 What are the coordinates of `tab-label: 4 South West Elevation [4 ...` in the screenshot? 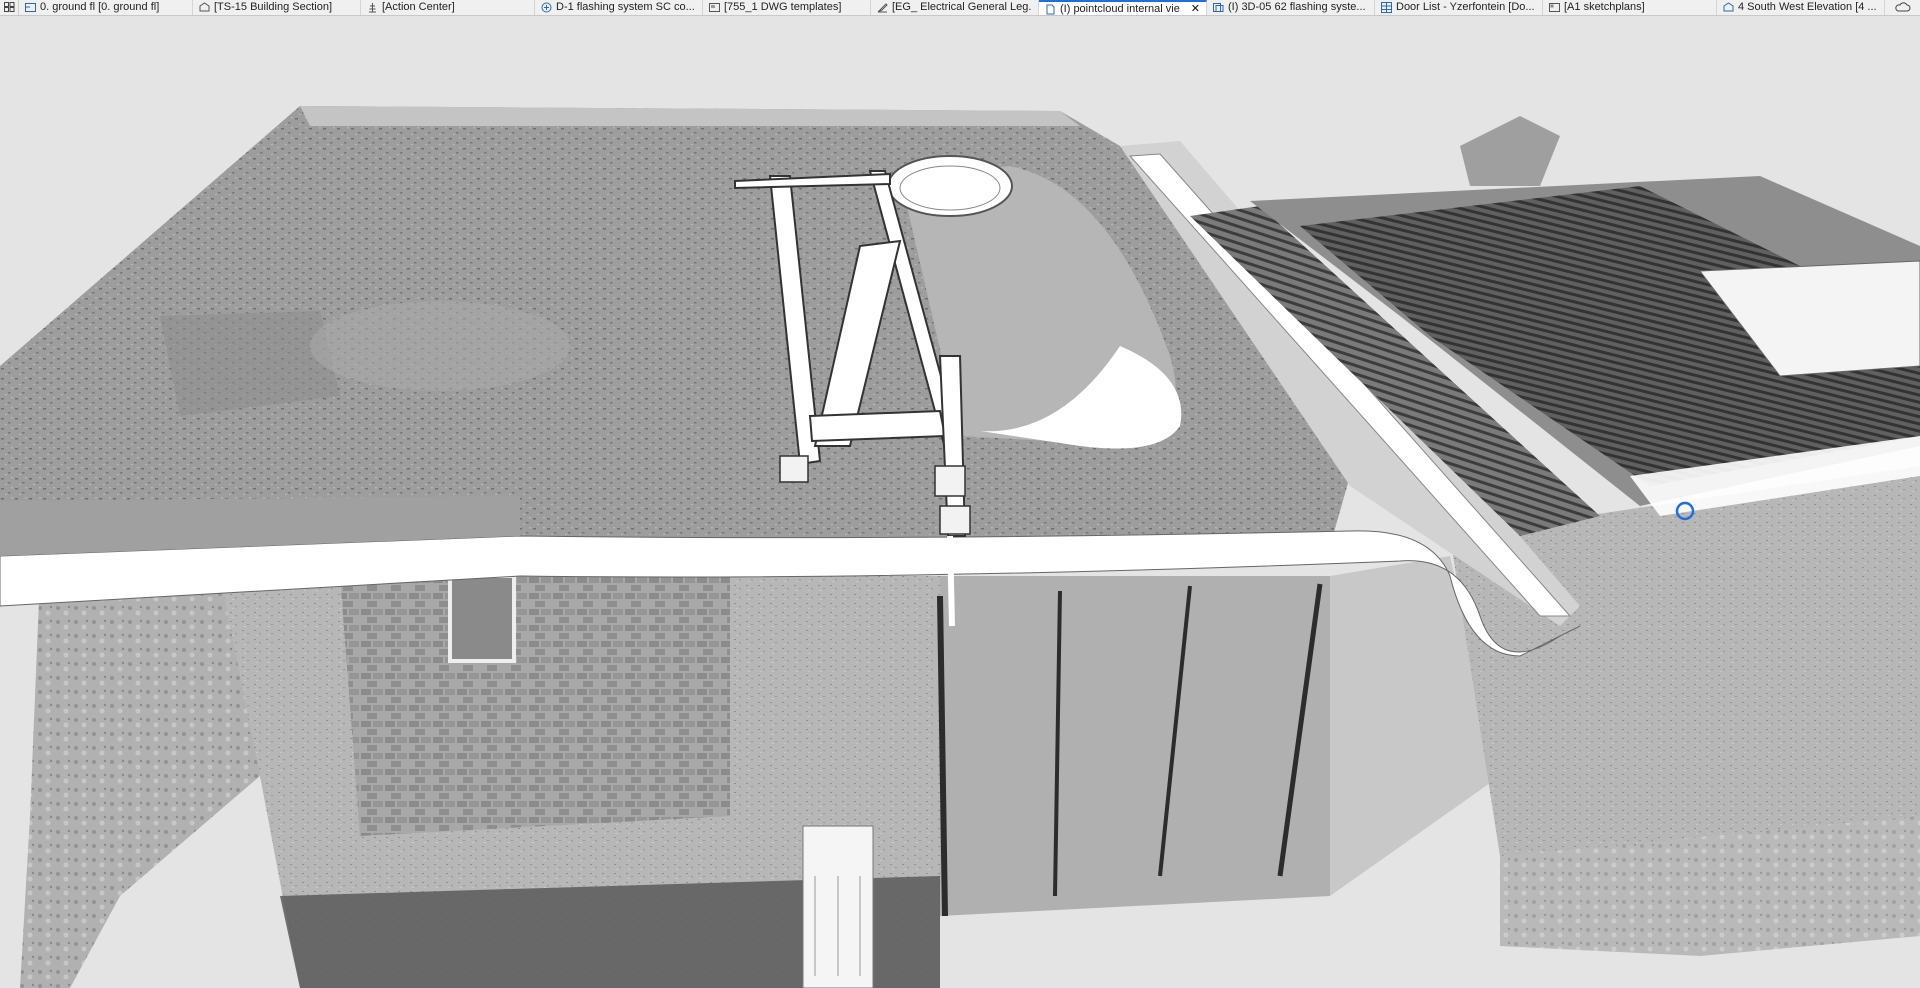 It's located at (1807, 7).